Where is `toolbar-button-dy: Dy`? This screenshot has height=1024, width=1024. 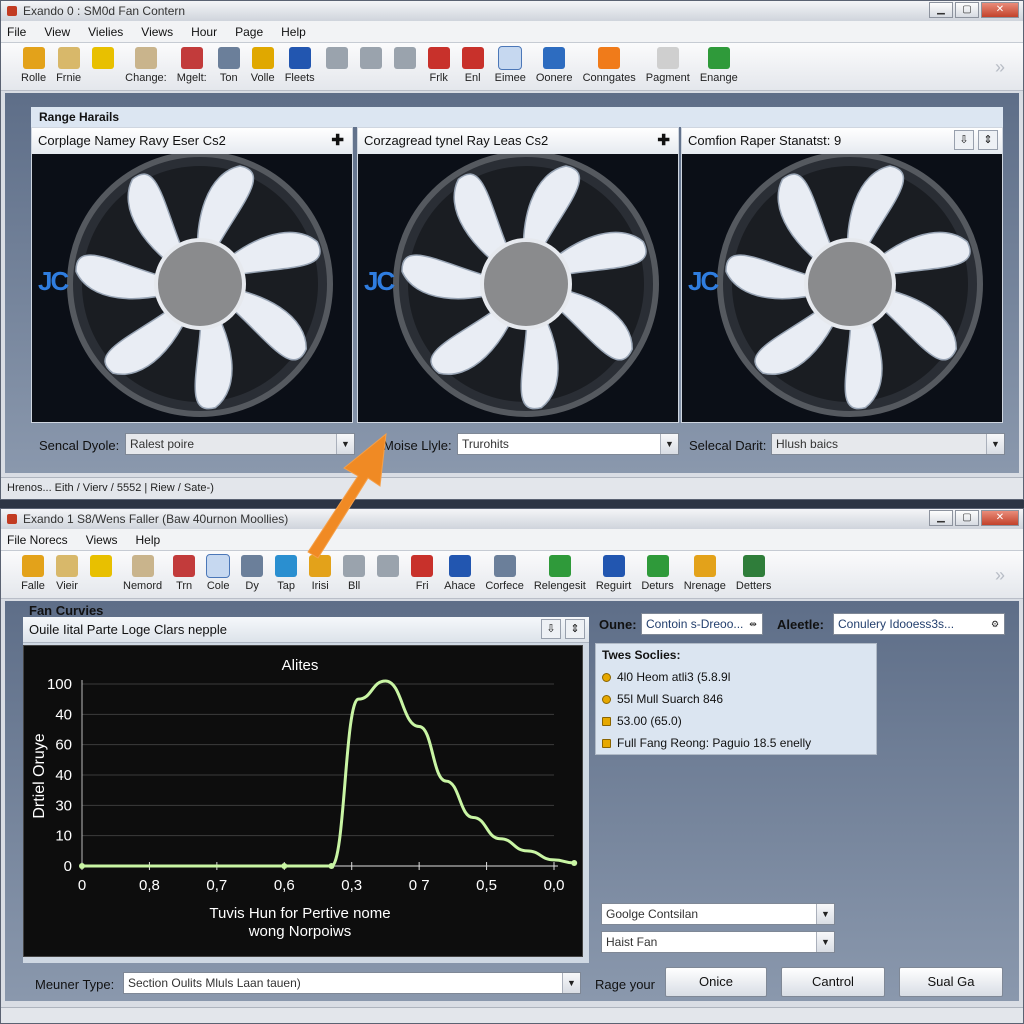
toolbar-button-dy: Dy is located at coordinates (252, 573).